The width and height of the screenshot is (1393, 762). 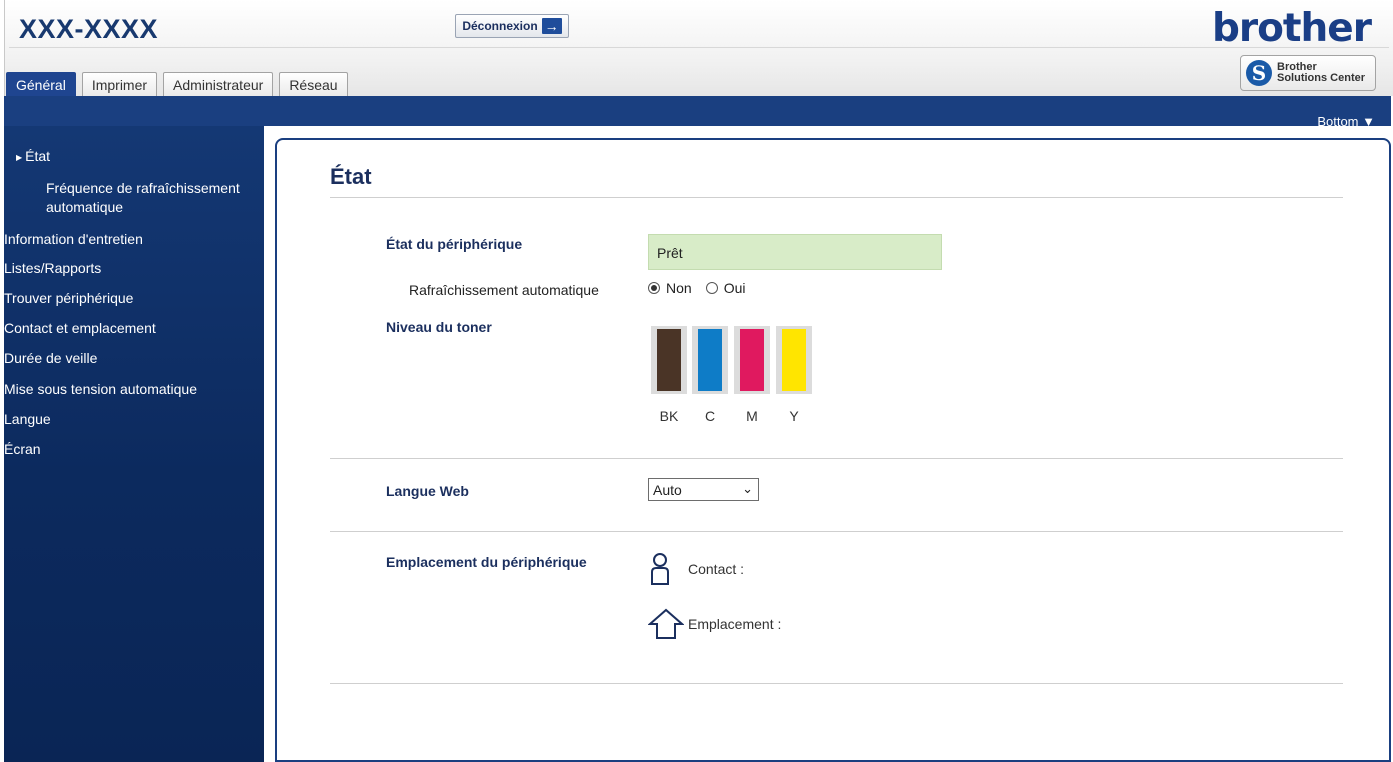 I want to click on triangle-right-icon: ▶, so click(x=19, y=157).